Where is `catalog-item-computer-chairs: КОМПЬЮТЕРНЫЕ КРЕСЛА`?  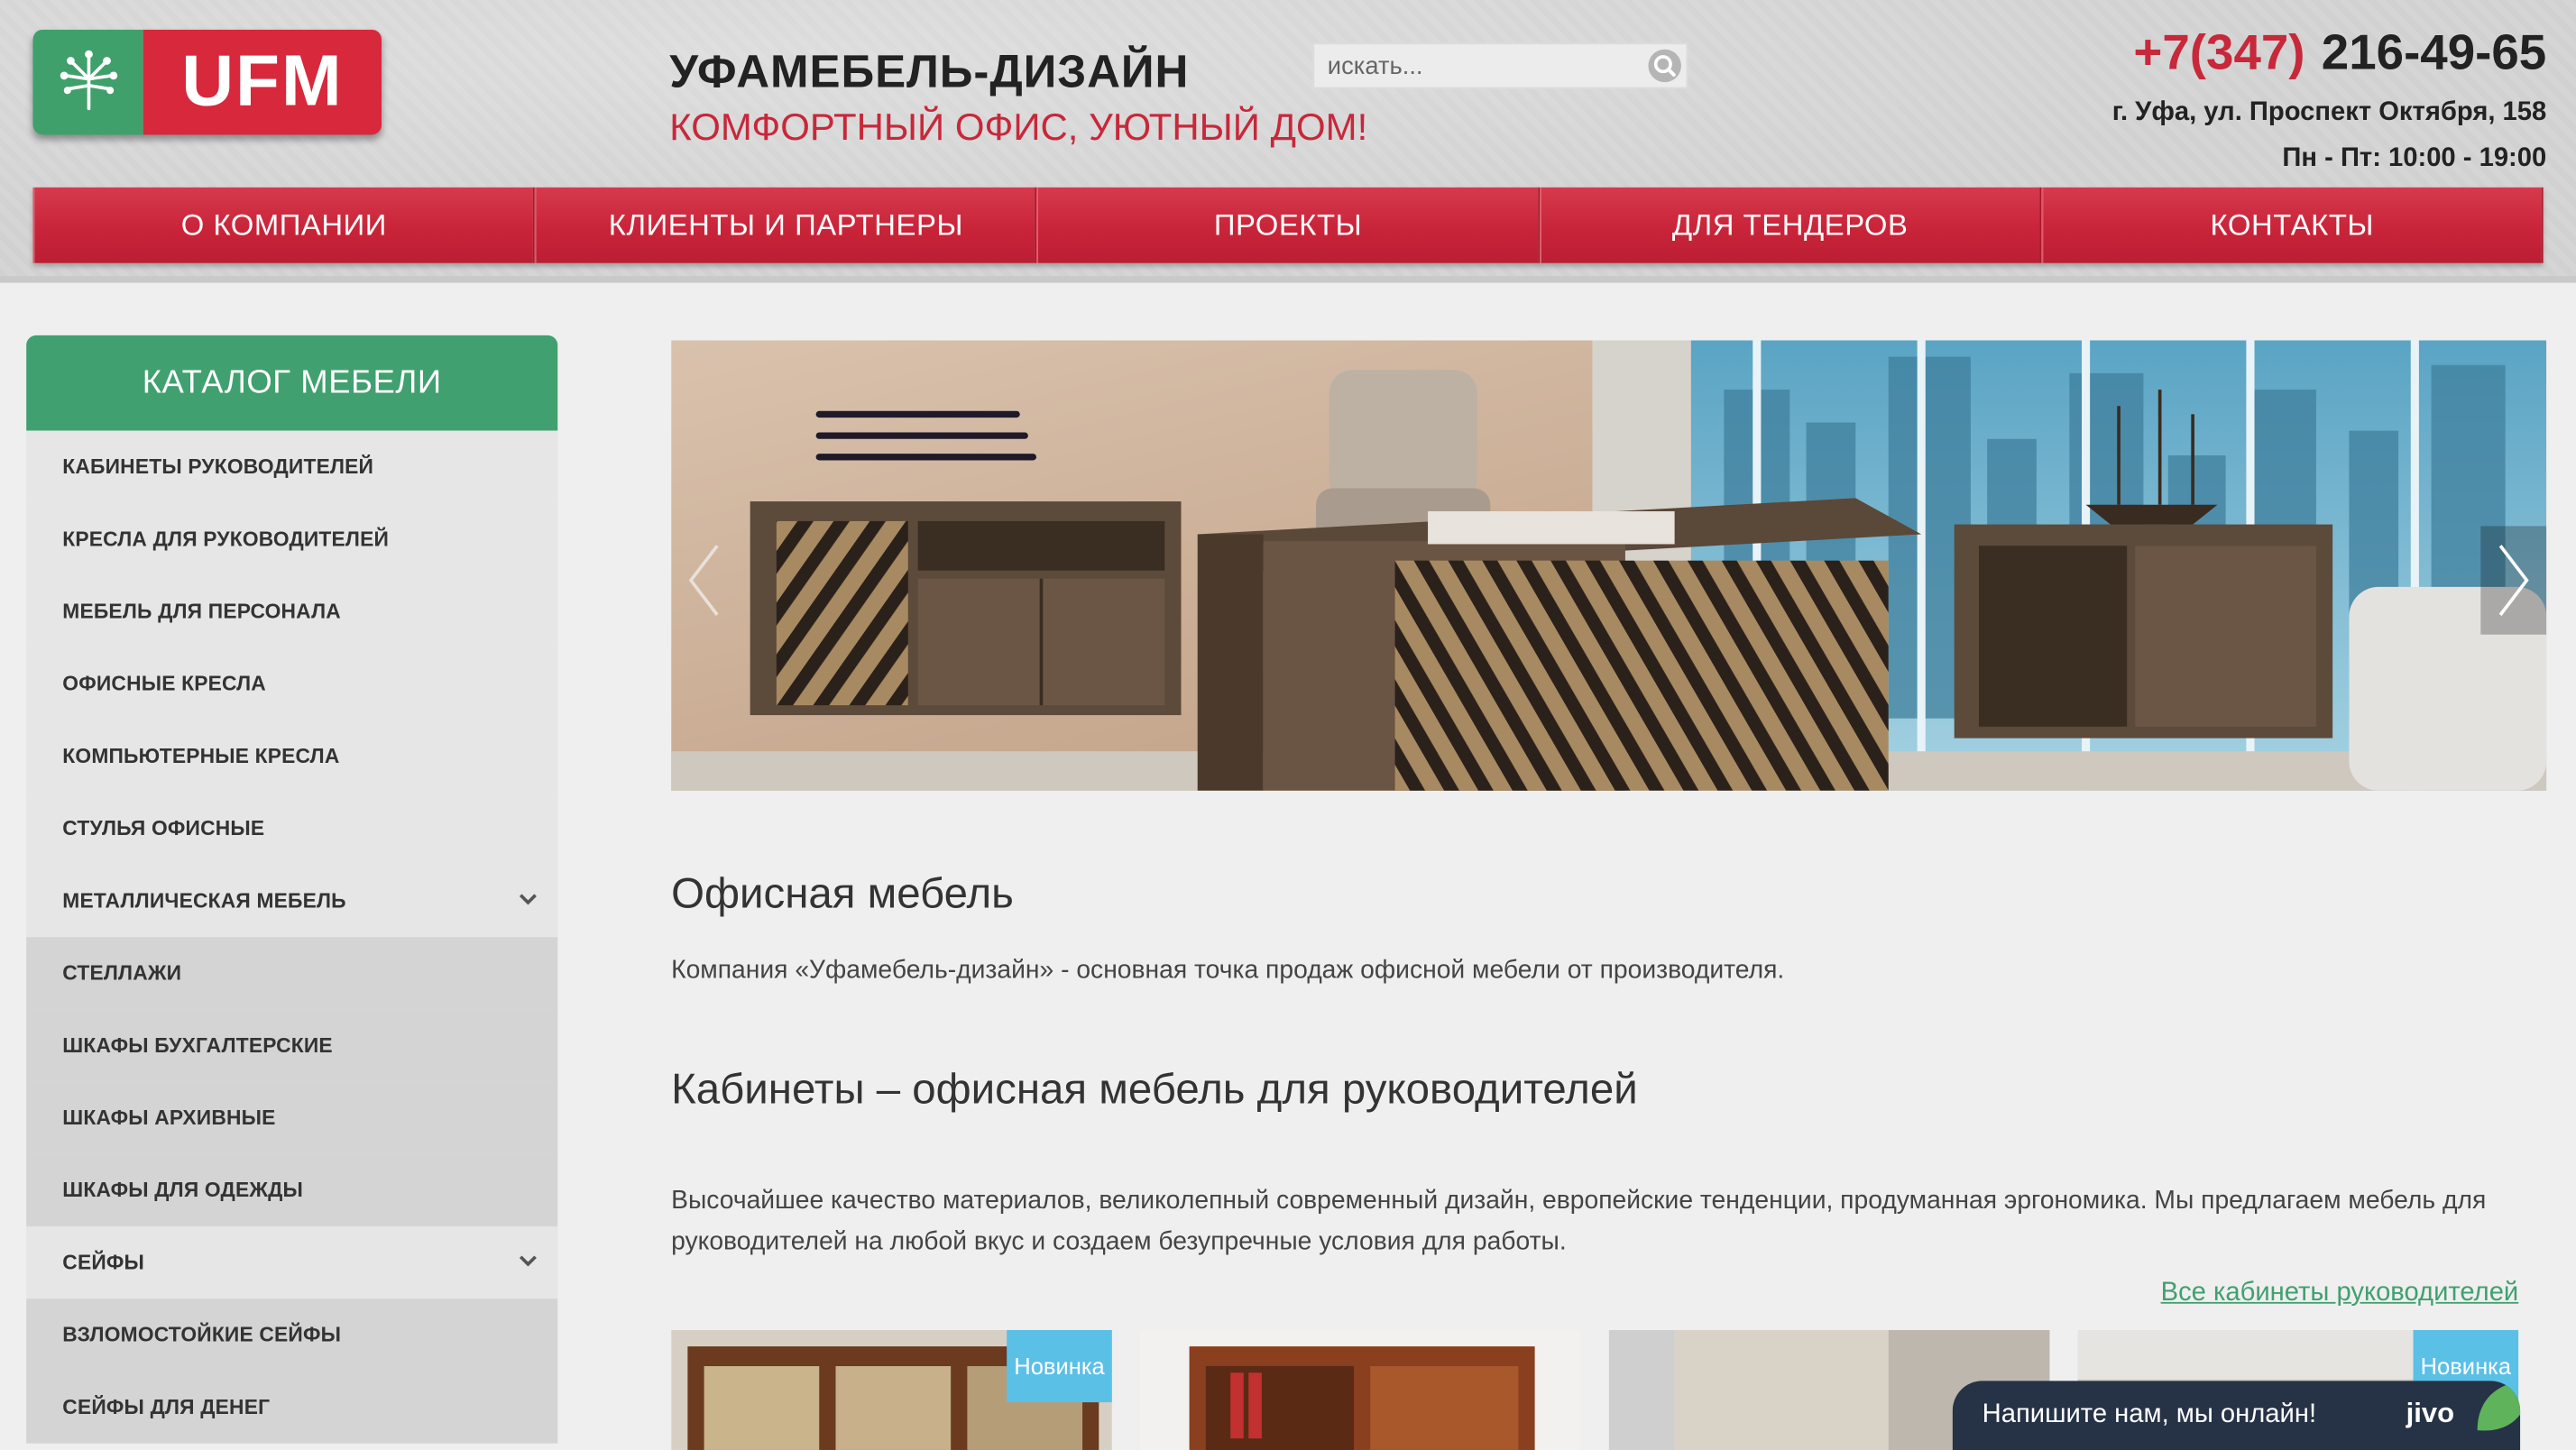
catalog-item-computer-chairs: КОМПЬЮТЕРНЫЕ КРЕСЛА is located at coordinates (292, 756).